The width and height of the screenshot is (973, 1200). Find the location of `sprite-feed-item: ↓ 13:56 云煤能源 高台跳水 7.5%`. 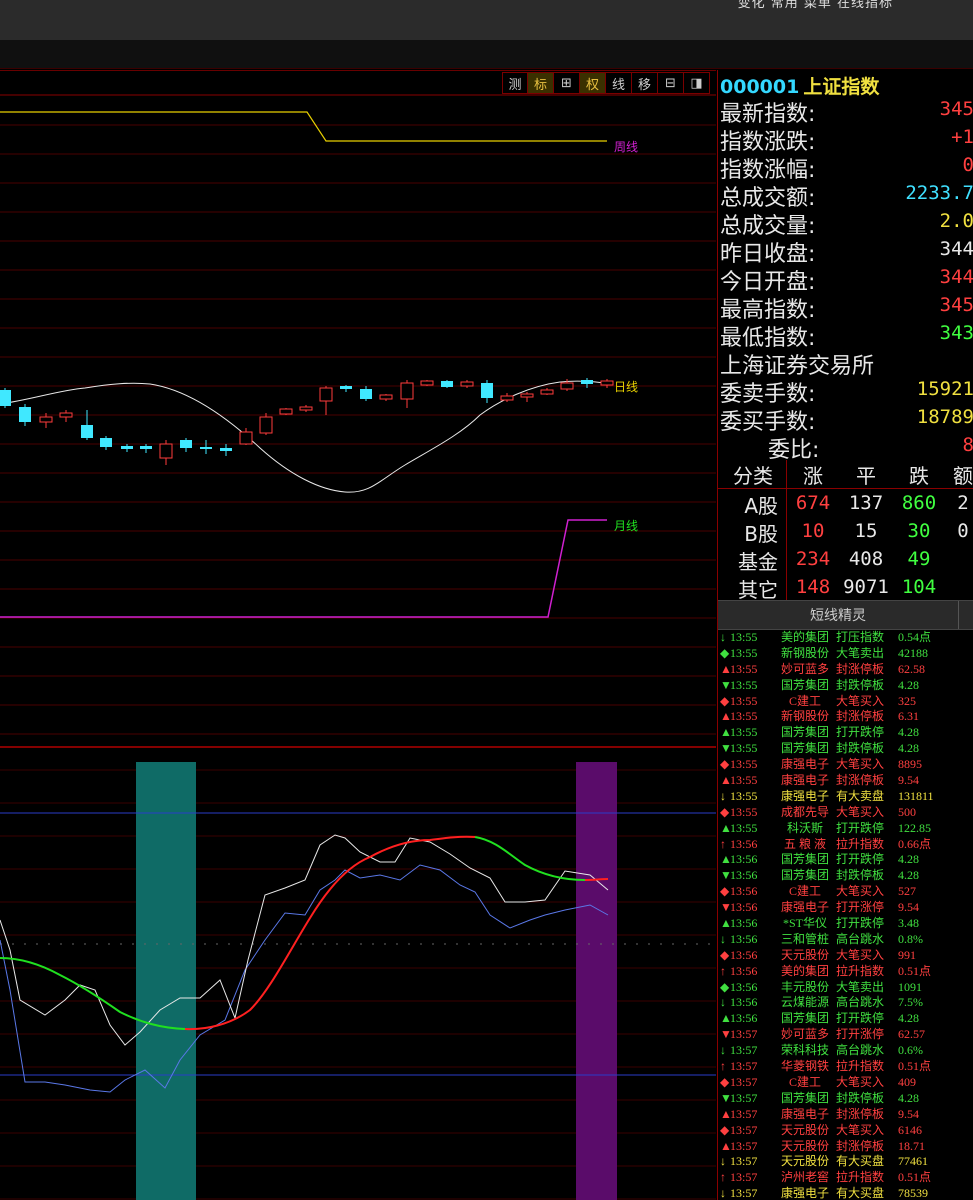

sprite-feed-item: ↓ 13:56 云煤能源 高台跳水 7.5% is located at coordinates (846, 1003).